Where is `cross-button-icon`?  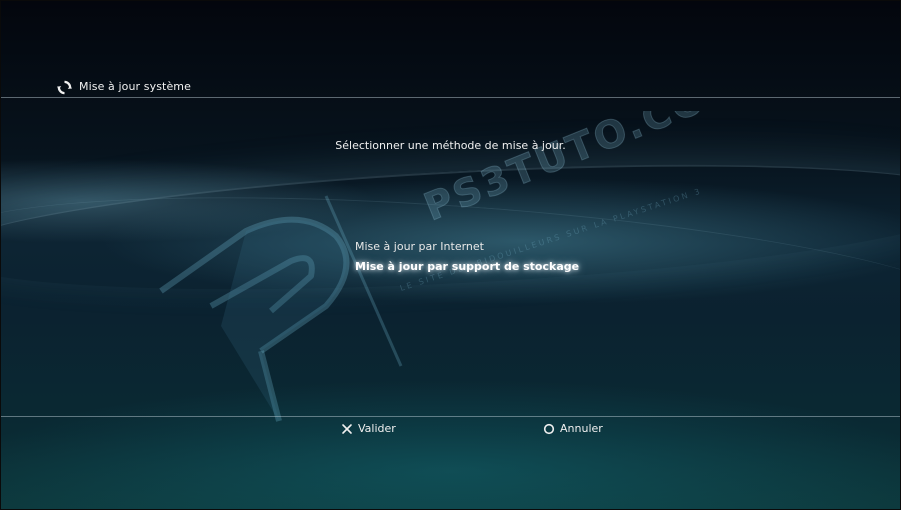 cross-button-icon is located at coordinates (347, 428).